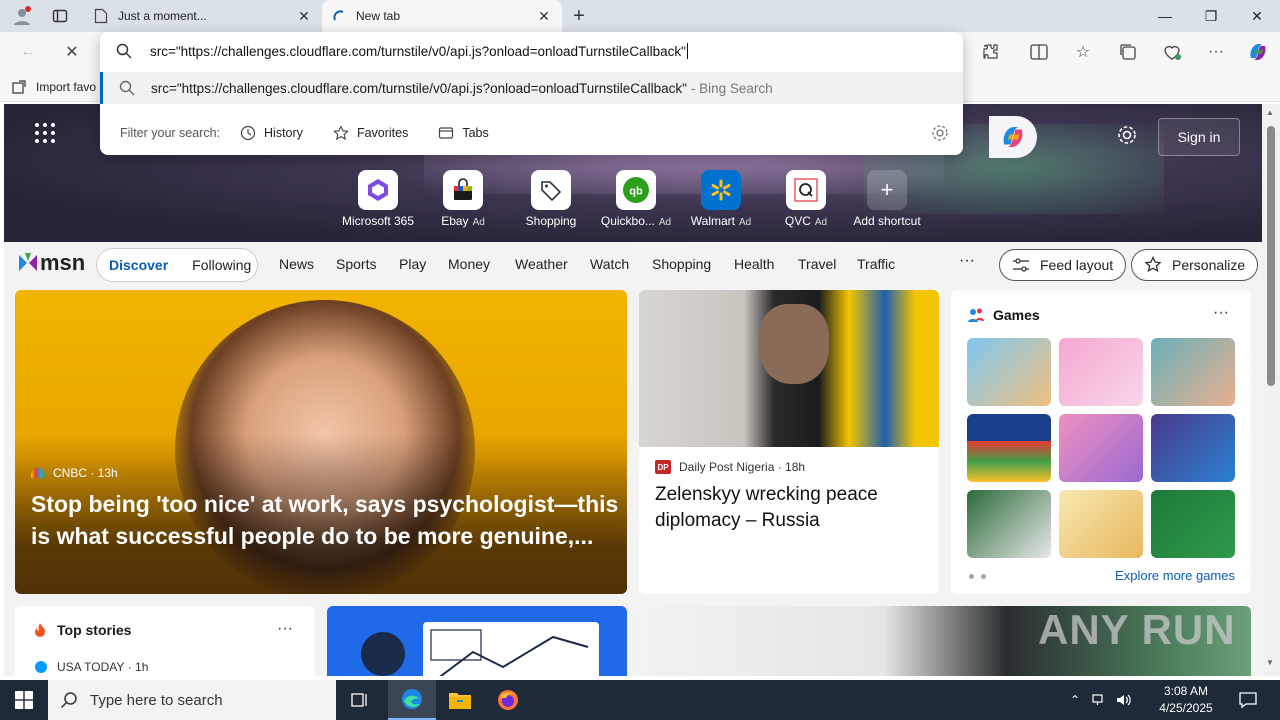  Describe the element at coordinates (1270, 662) in the screenshot. I see `scroll-down-icon: ▼` at that location.